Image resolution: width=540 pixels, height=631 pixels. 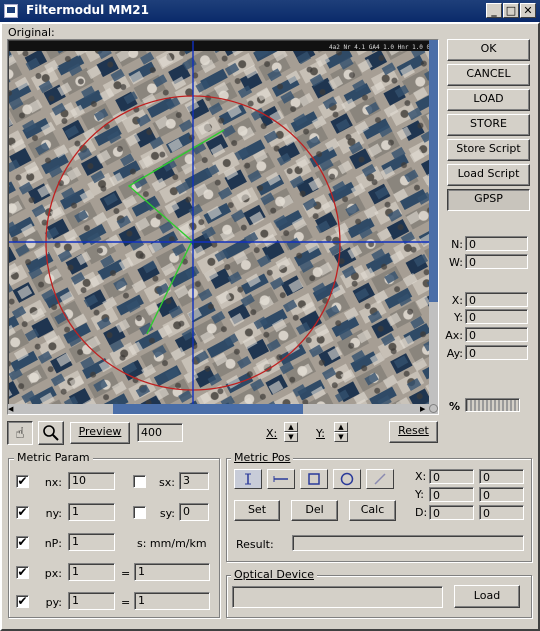 What do you see at coordinates (511, 10) in the screenshot?
I see `maximize-button: □` at bounding box center [511, 10].